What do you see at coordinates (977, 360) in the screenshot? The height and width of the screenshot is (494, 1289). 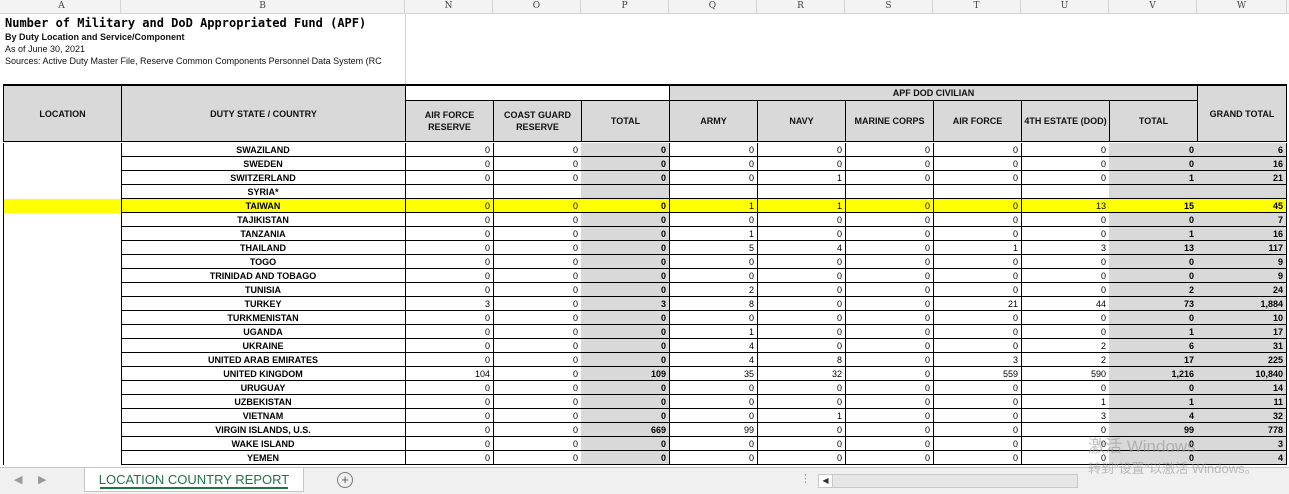 I see `value-cell-t: 3` at bounding box center [977, 360].